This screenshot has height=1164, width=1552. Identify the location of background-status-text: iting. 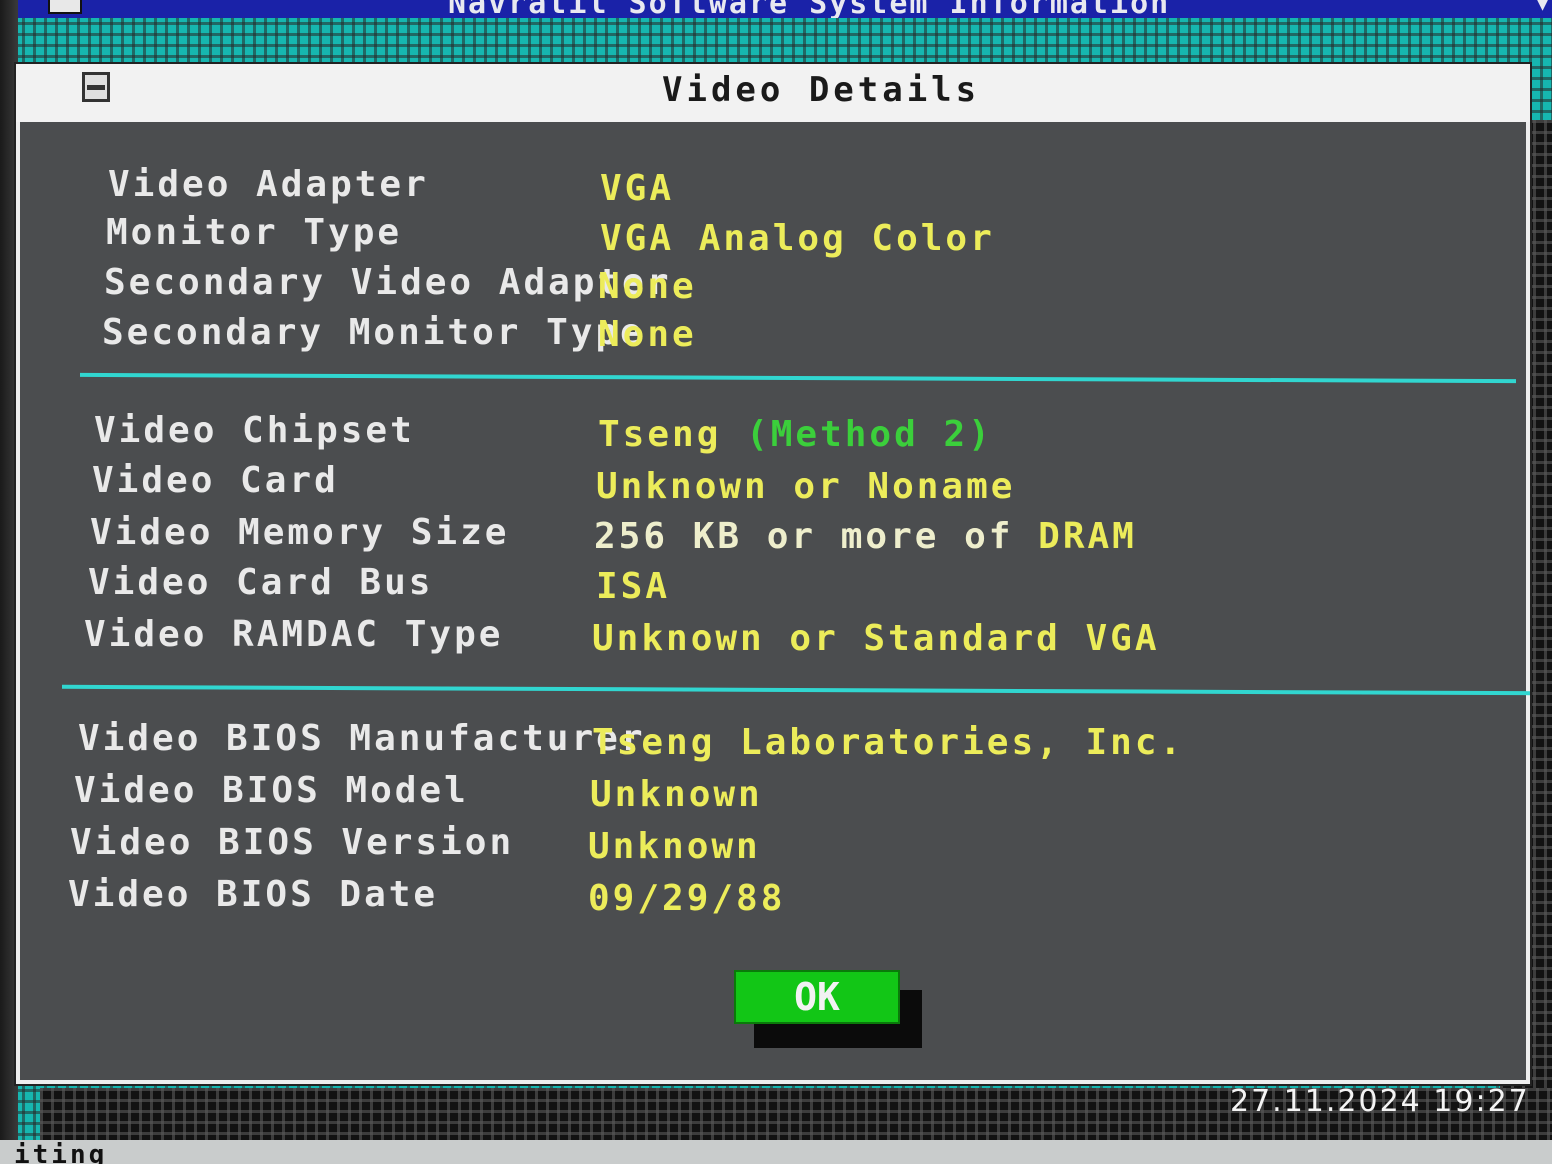
(61, 1152).